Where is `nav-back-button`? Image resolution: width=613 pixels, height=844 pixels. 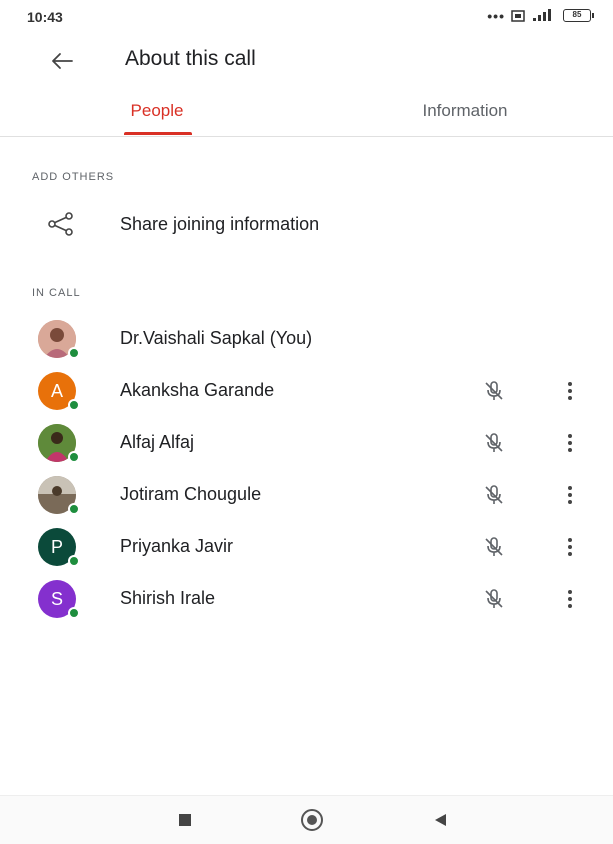 nav-back-button is located at coordinates (440, 820).